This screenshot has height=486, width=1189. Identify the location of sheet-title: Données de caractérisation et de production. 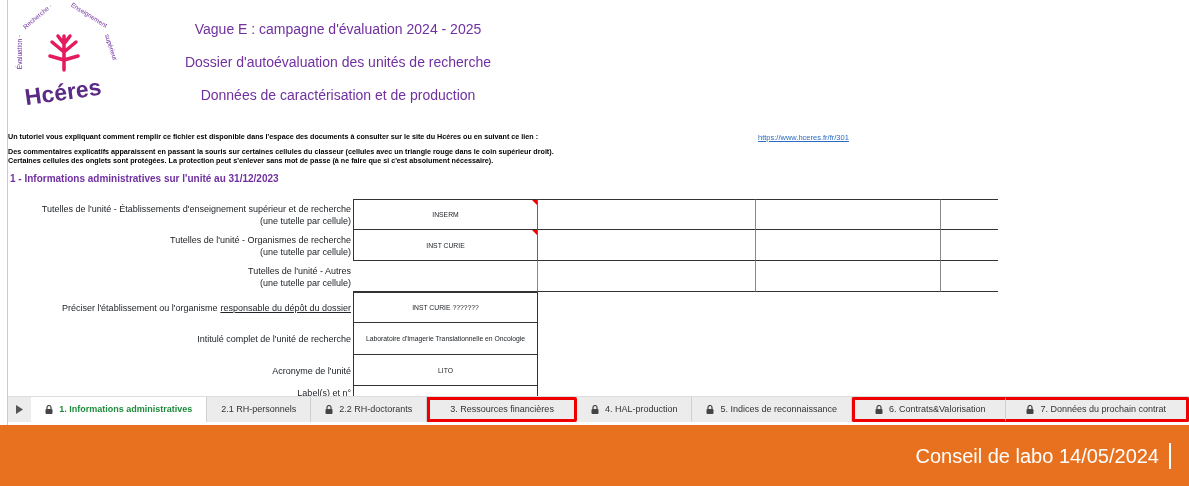
(338, 95).